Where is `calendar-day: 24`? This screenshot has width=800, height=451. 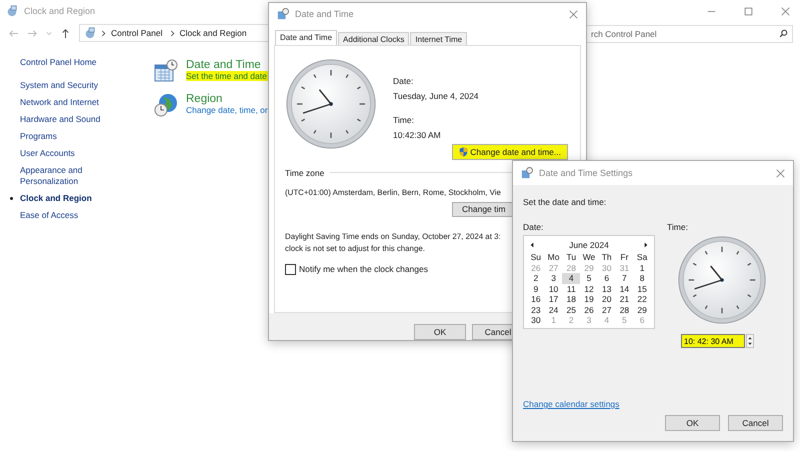 calendar-day: 24 is located at coordinates (553, 309).